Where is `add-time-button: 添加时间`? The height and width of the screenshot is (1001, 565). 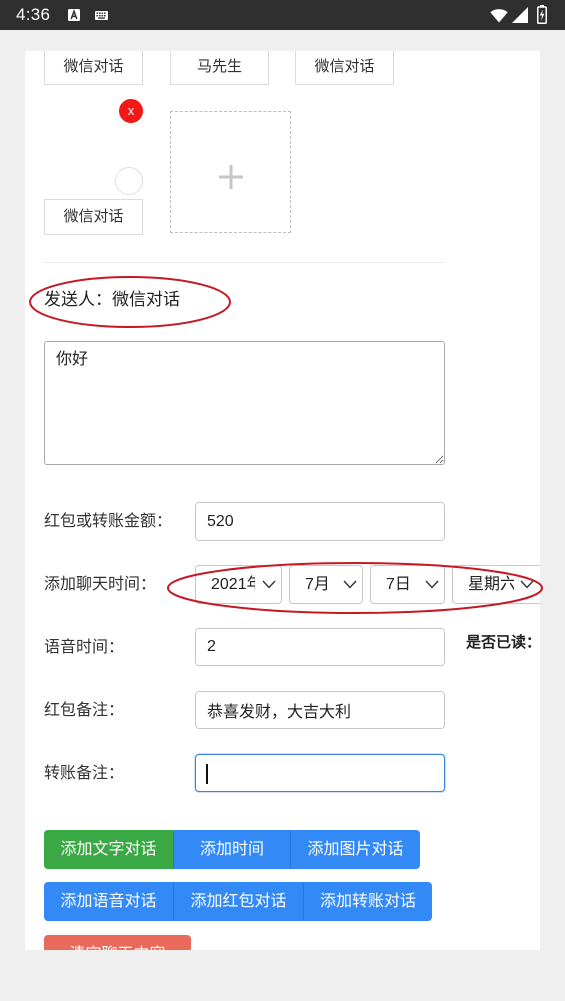 add-time-button: 添加时间 is located at coordinates (231, 849).